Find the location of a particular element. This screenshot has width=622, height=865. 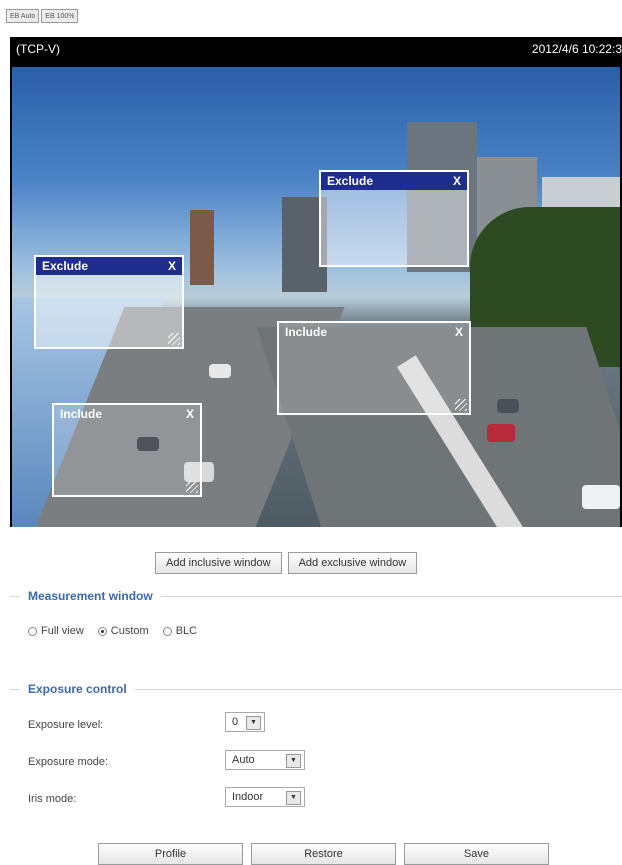

radio-custom: Custom is located at coordinates (123, 631).